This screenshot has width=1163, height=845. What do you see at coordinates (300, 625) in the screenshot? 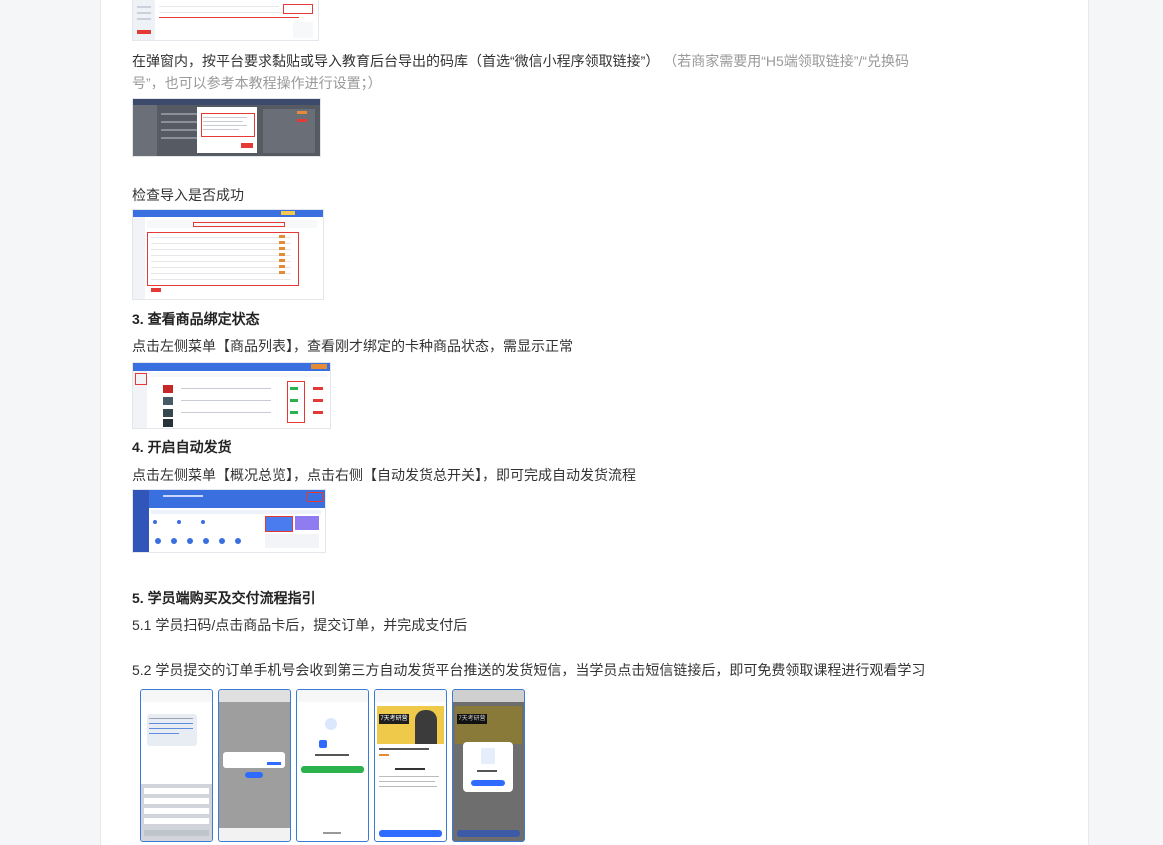
I see `section-5-step-1: 5.1 学员扫码/点击商品卡后，提交订单，并完成支付后` at bounding box center [300, 625].